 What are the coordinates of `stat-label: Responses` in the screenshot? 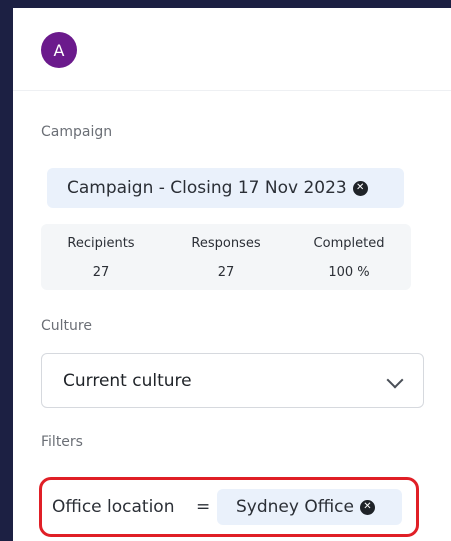 It's located at (226, 243).